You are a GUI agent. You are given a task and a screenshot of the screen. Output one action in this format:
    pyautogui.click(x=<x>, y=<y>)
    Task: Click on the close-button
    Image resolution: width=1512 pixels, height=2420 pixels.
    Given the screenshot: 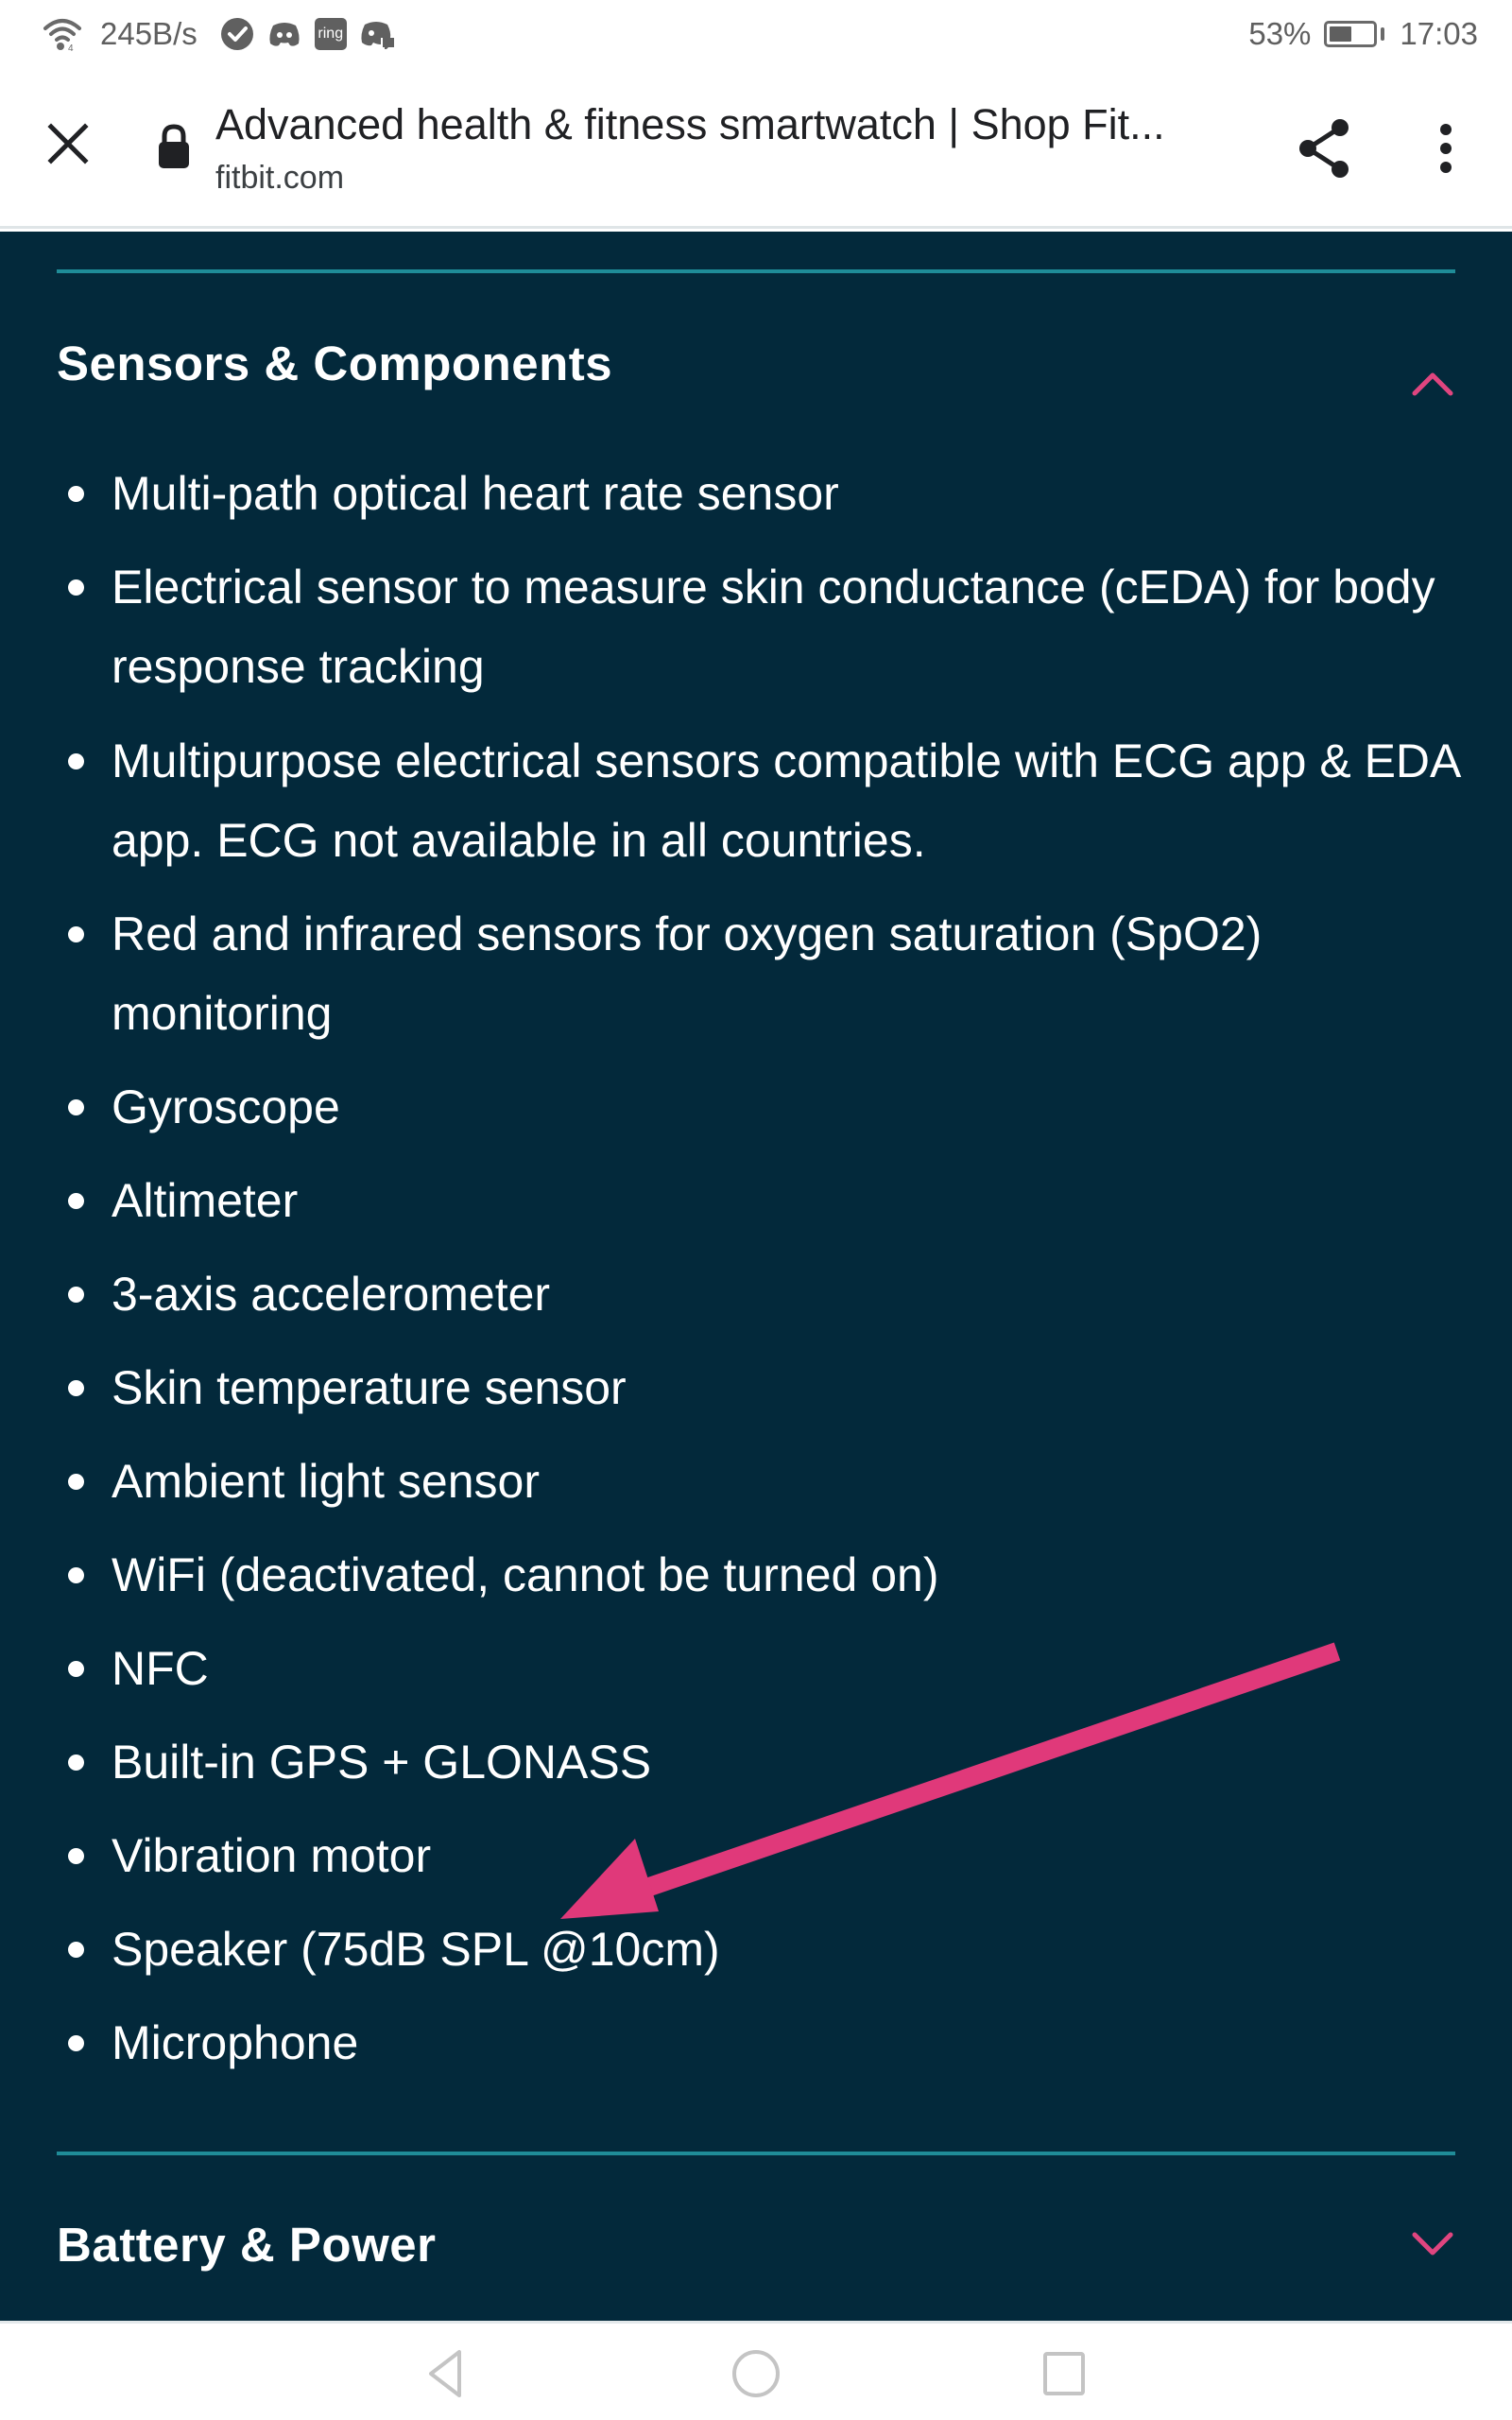 What is the action you would take?
    pyautogui.click(x=68, y=143)
    